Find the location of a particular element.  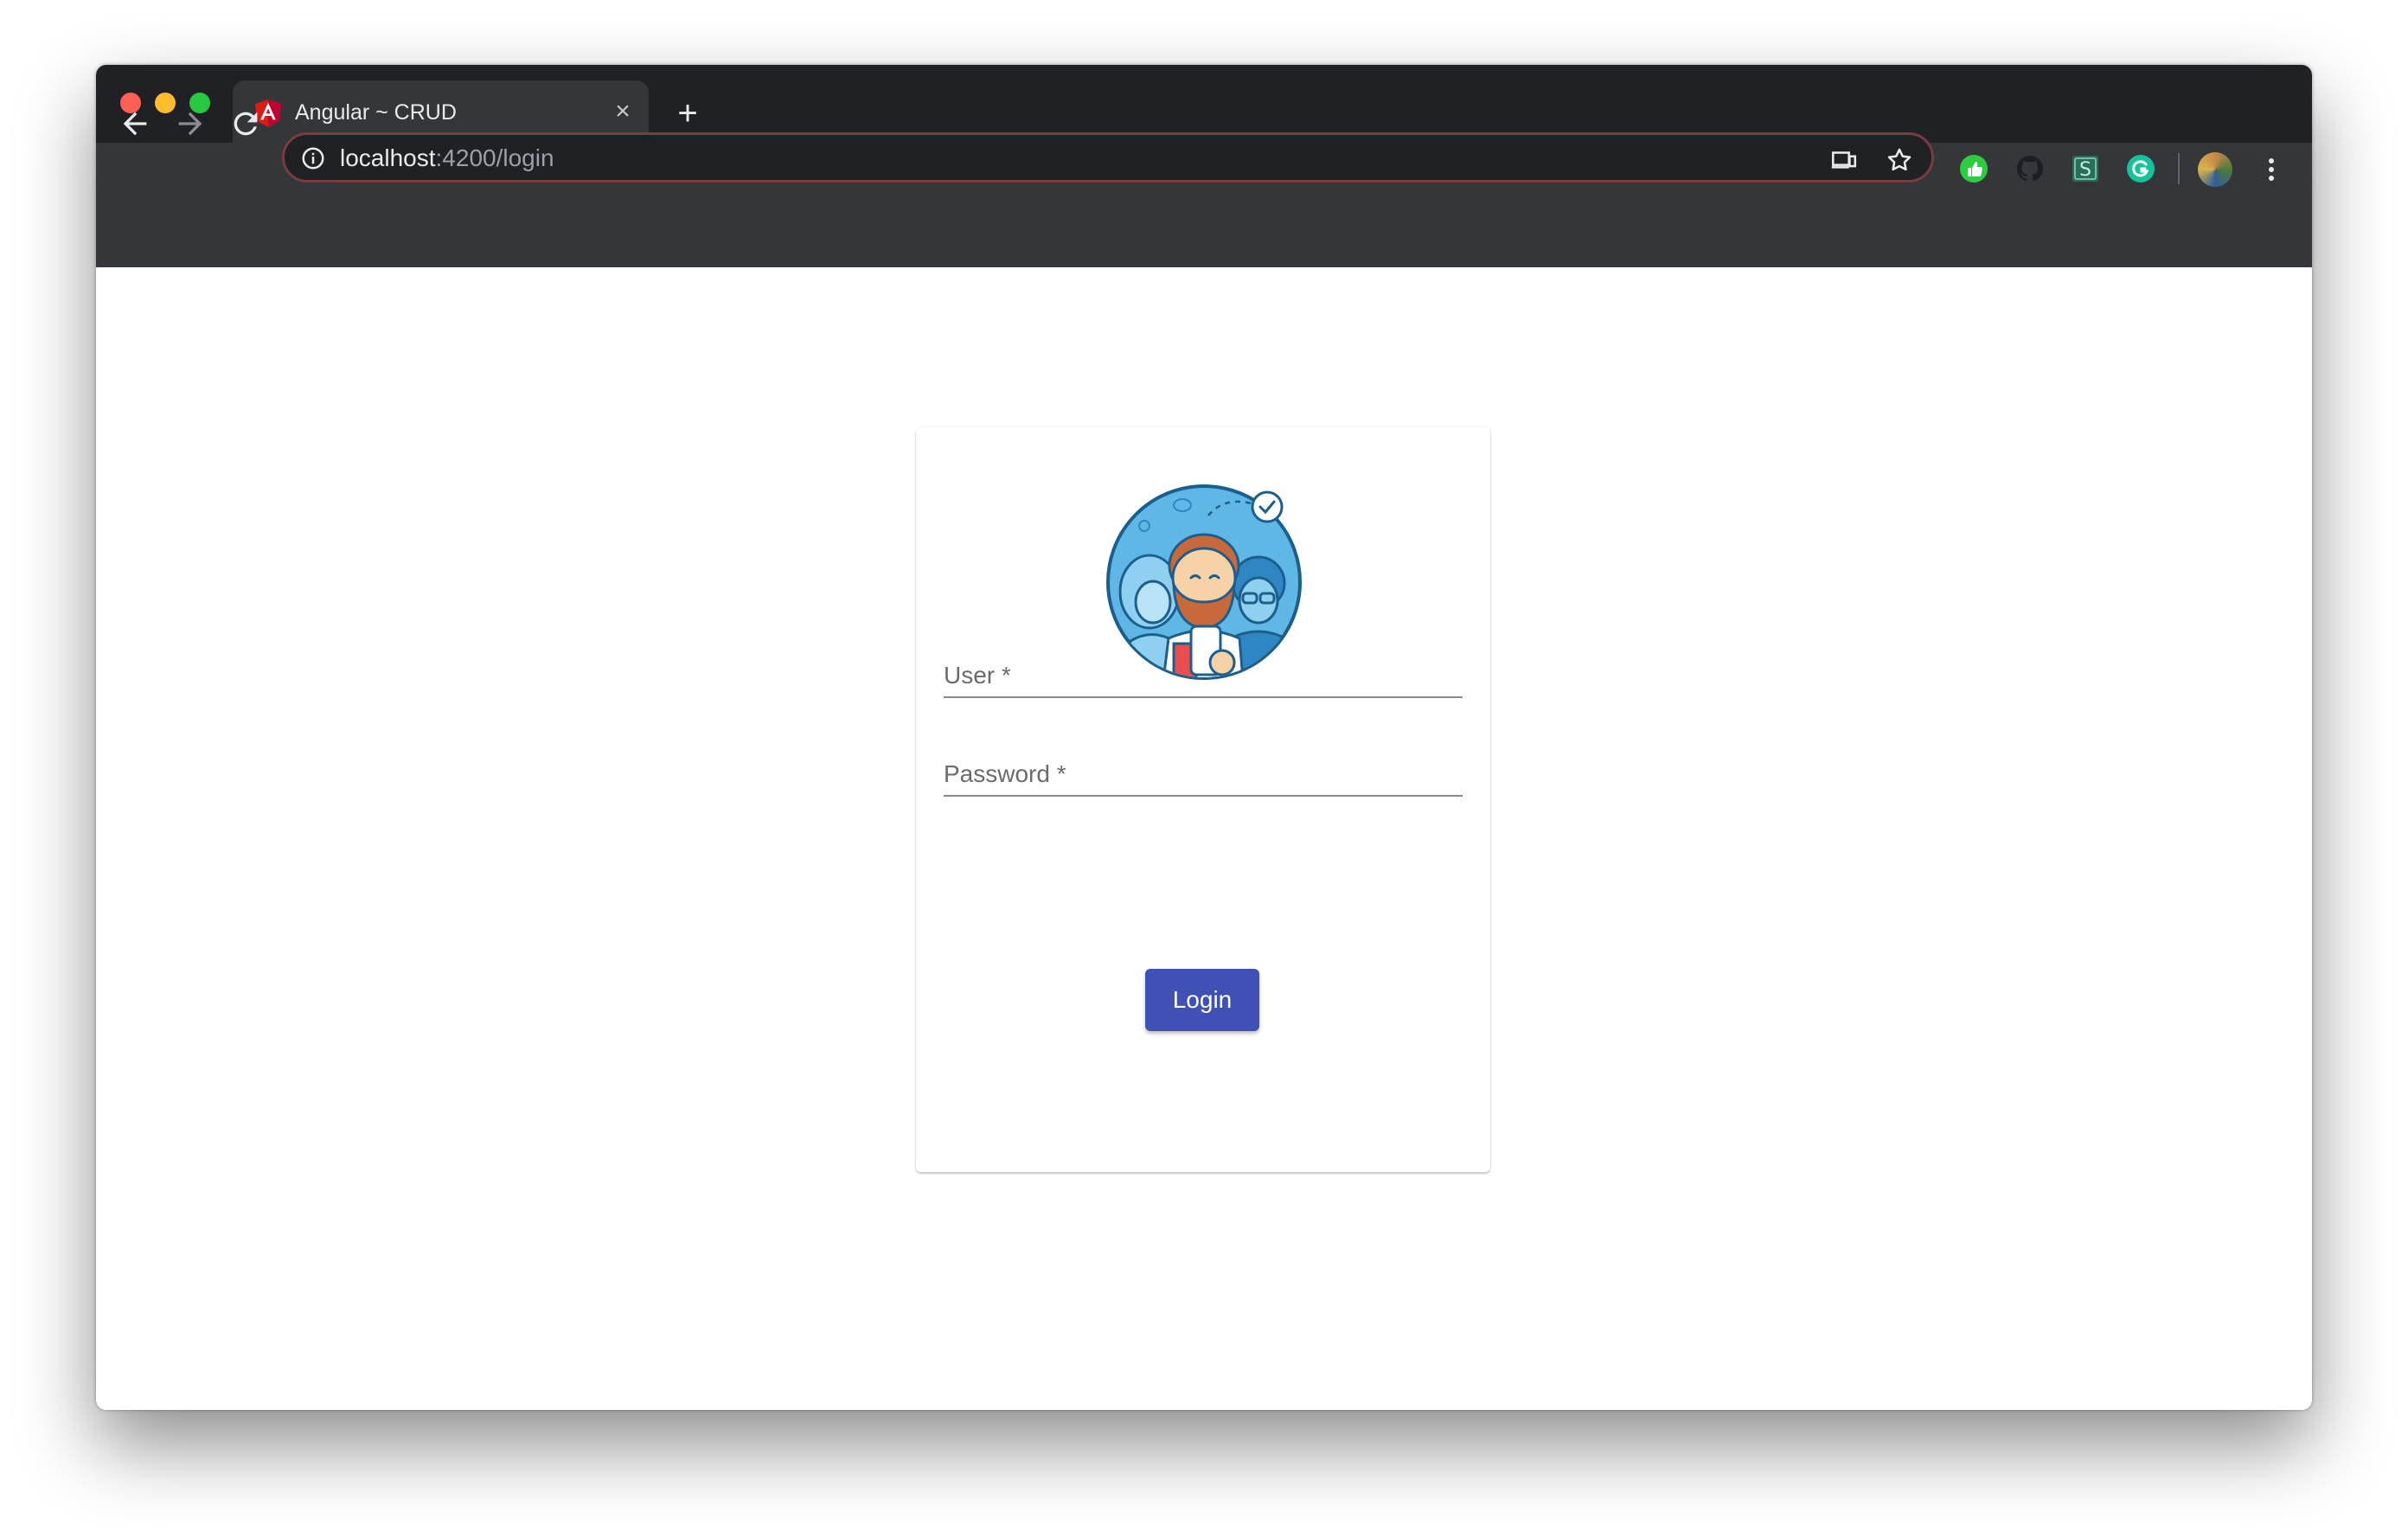

title-bar: Angular ~ CRUD × + is located at coordinates (1204, 104).